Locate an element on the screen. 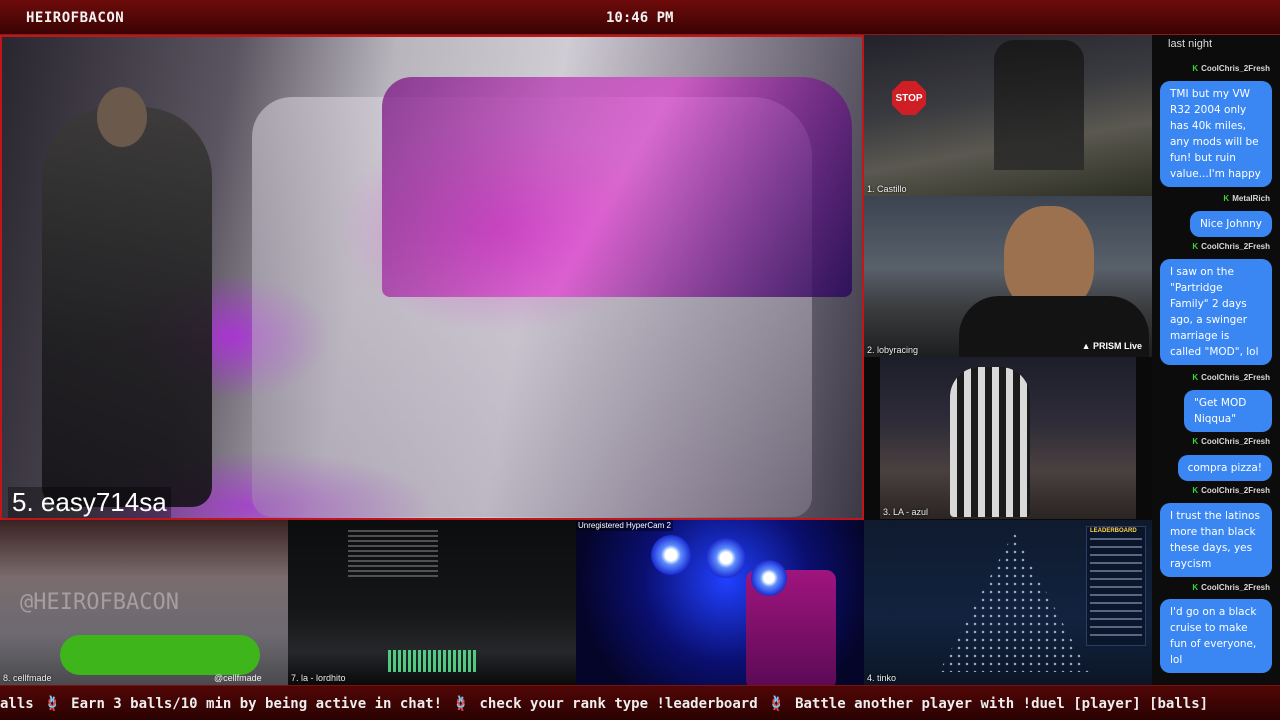 The image size is (1280, 720). watermark: @HEIROFBACON is located at coordinates (99, 602).